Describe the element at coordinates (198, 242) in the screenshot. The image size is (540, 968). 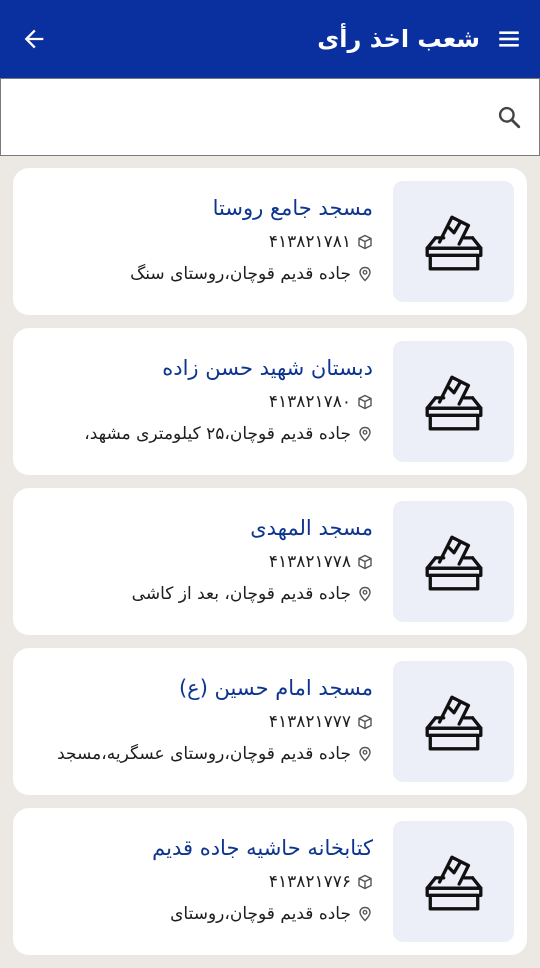
I see `station-code-row: ۴۱۳۸۲۱۷۸۱` at that location.